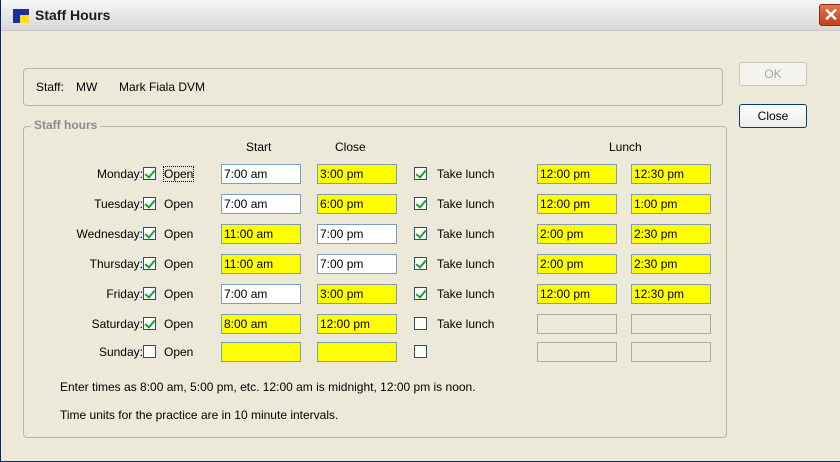  What do you see at coordinates (357, 352) in the screenshot?
I see `close-time-sunday` at bounding box center [357, 352].